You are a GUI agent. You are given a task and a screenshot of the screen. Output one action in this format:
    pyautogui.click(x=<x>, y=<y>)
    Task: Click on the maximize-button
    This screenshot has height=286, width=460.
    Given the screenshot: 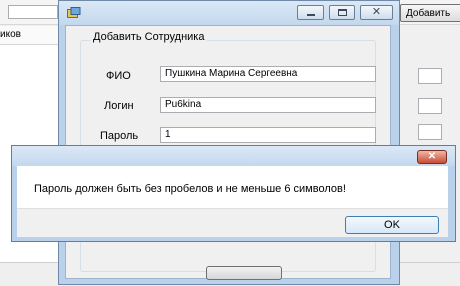 What is the action you would take?
    pyautogui.click(x=342, y=12)
    